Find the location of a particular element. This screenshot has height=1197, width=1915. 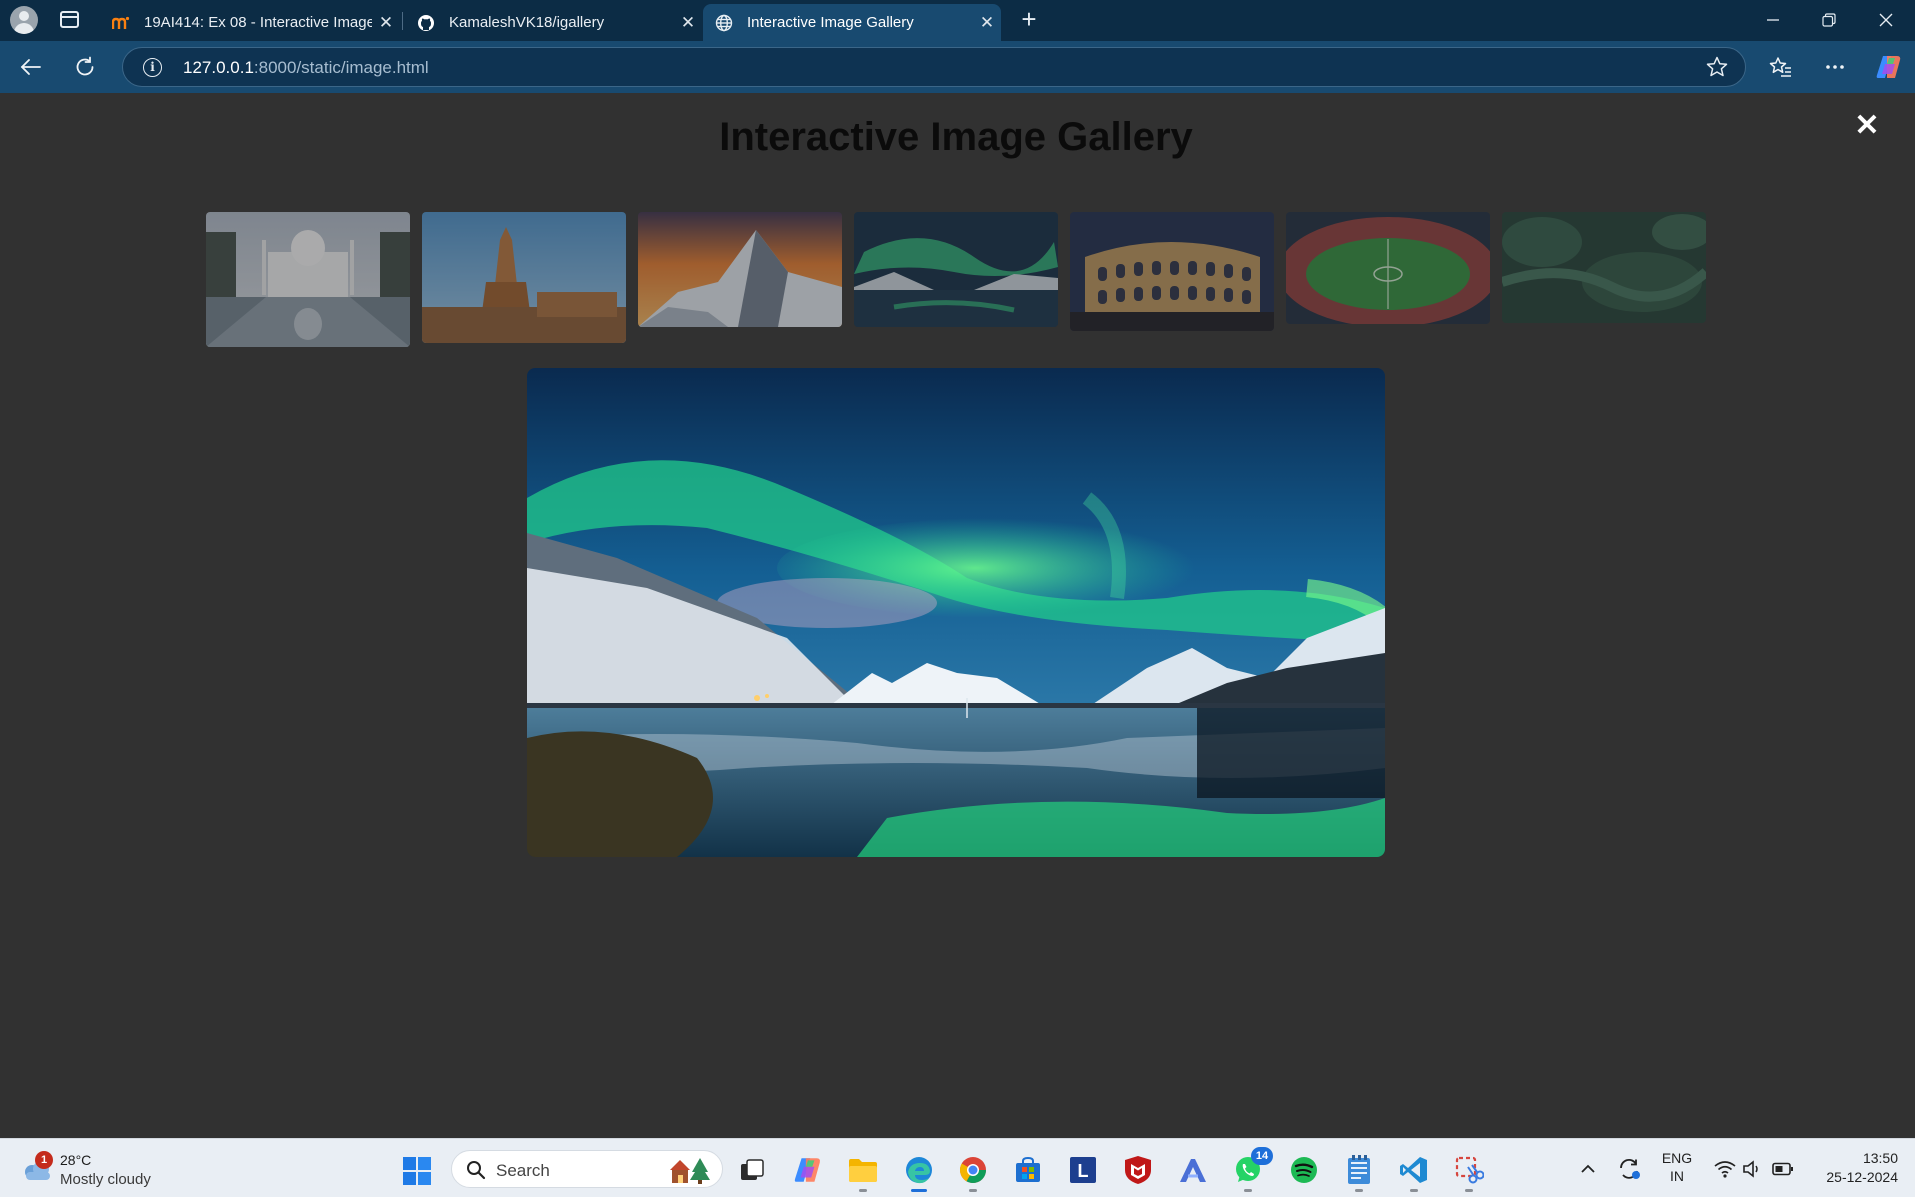

weather-alert-badge: 1 is located at coordinates (44, 1160).